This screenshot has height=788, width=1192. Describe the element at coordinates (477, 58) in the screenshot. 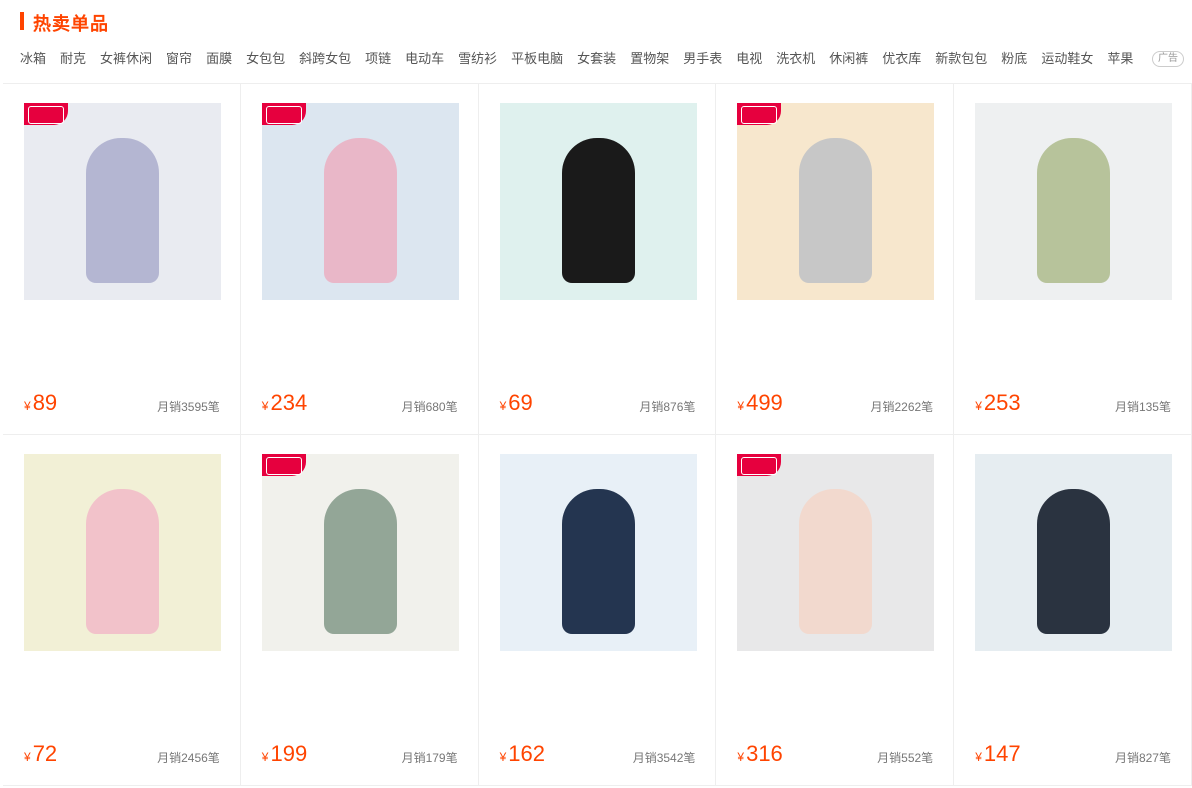

I see `category-tag-9: 雪纺衫` at that location.